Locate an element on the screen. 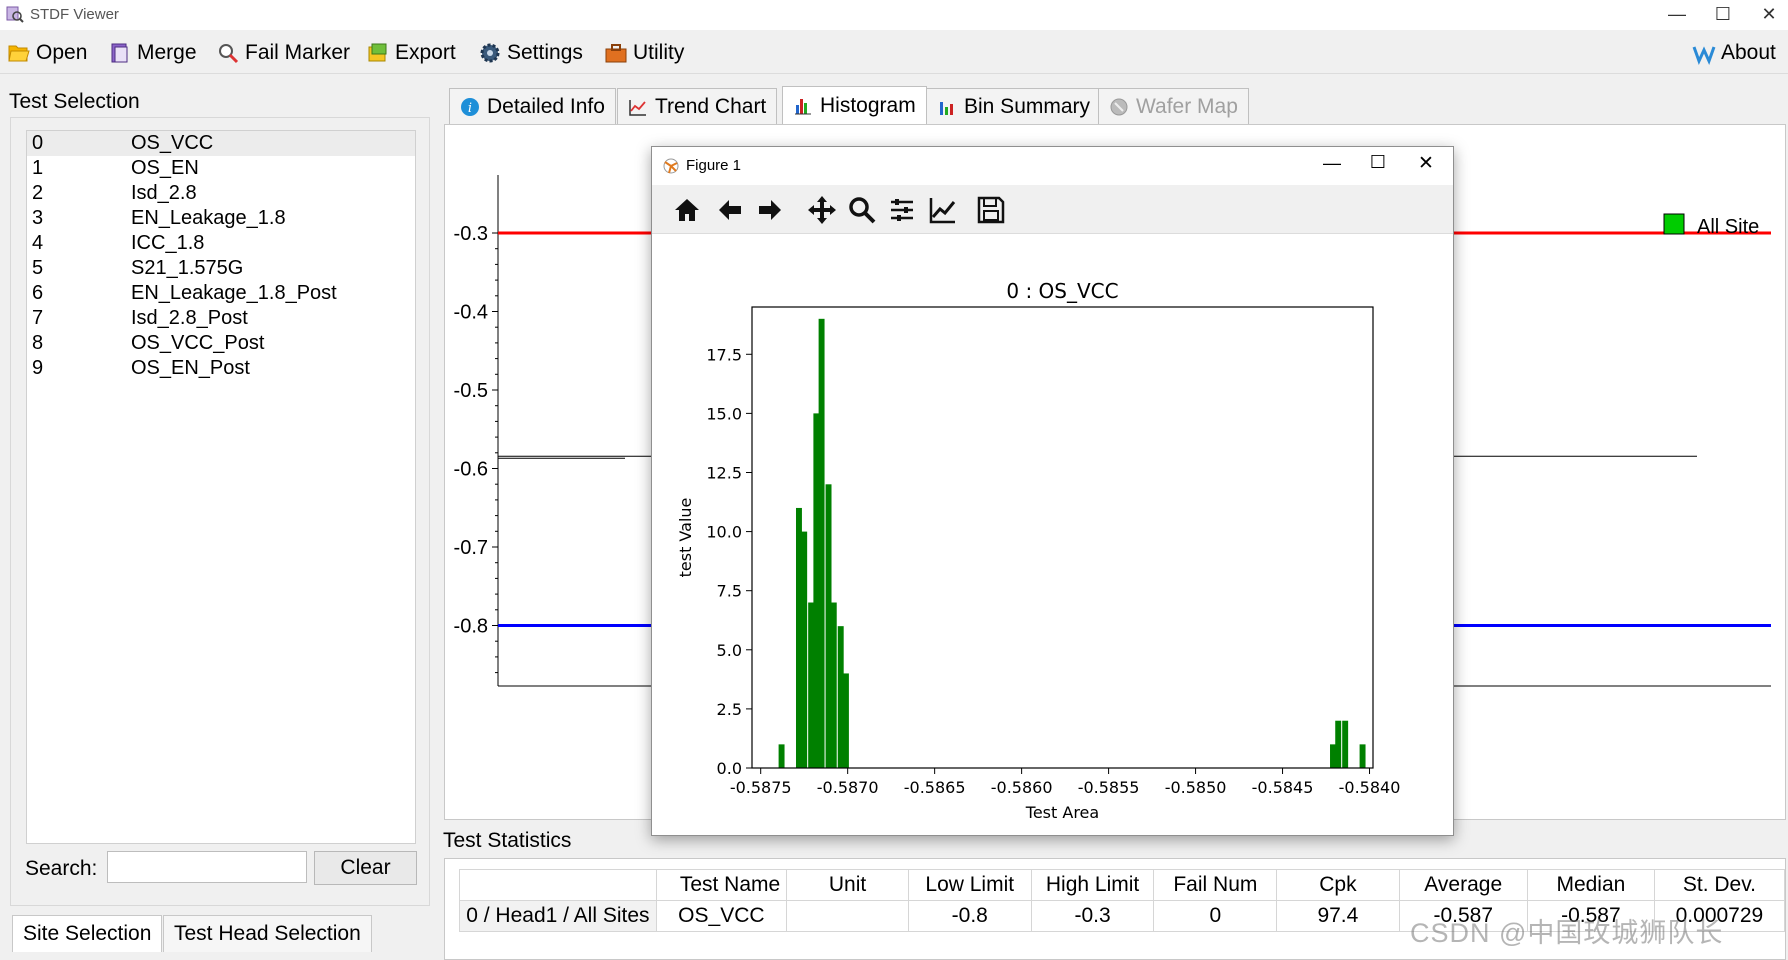  test-list-item: 5 S21_1.575G is located at coordinates (221, 268).